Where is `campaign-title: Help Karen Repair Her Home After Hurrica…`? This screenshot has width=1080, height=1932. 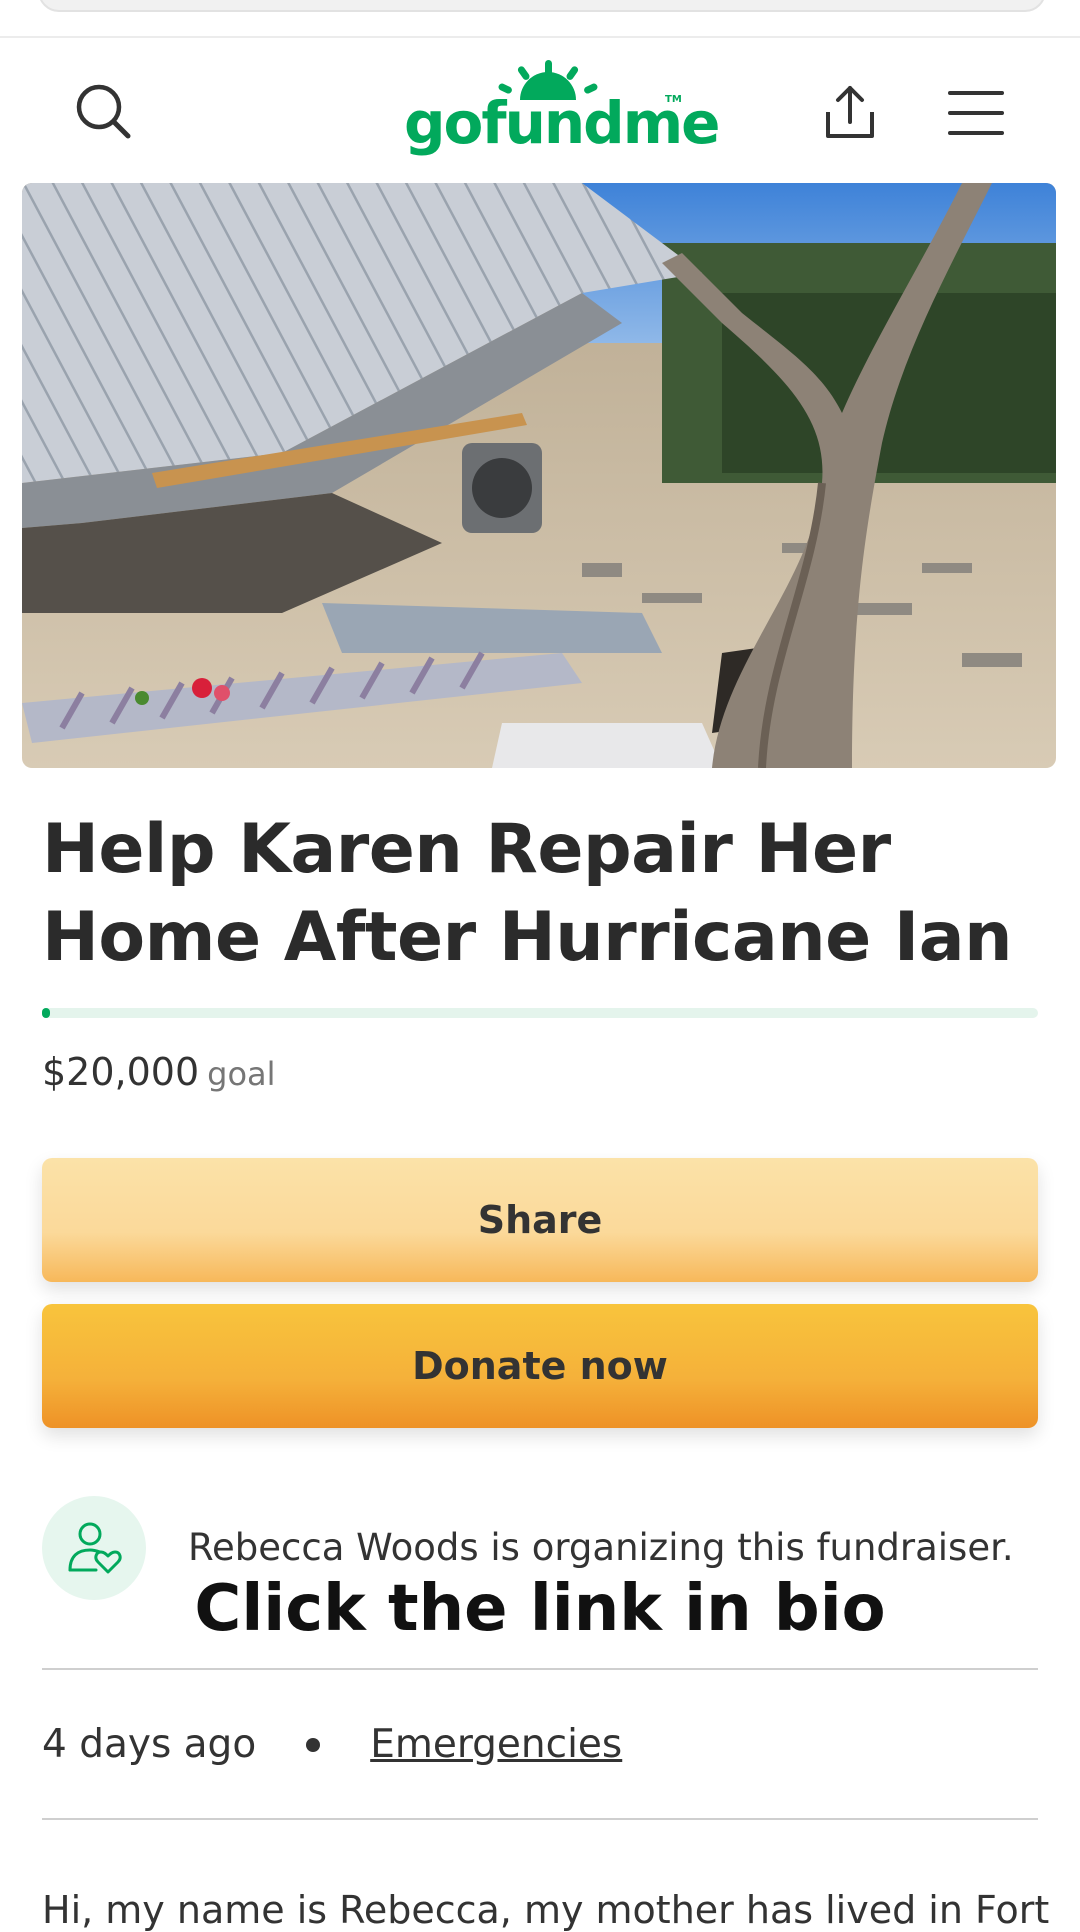
campaign-title: Help Karen Repair Her Home After Hurrica… is located at coordinates (527, 893).